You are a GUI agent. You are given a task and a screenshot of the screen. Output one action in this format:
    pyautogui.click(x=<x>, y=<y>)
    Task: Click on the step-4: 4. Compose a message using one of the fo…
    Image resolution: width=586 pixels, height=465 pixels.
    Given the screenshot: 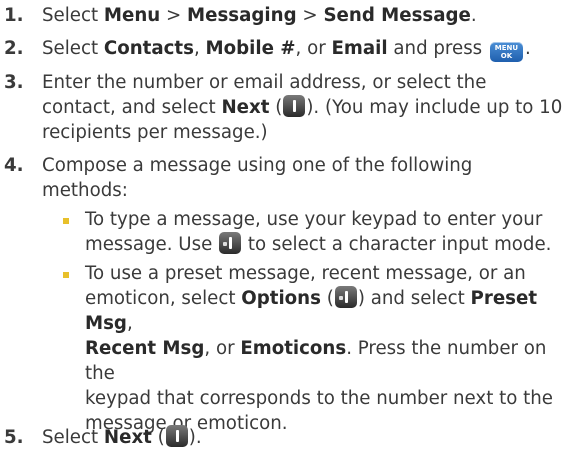 What is the action you would take?
    pyautogui.click(x=291, y=178)
    